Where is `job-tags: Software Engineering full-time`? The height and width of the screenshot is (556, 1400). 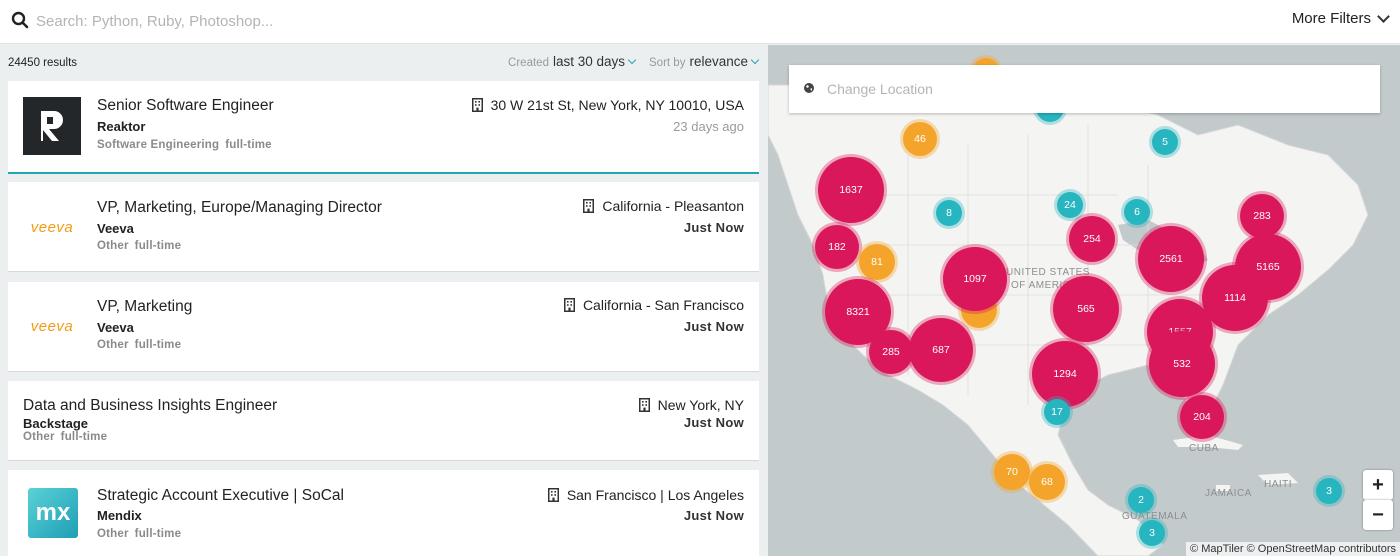 job-tags: Software Engineering full-time is located at coordinates (184, 145).